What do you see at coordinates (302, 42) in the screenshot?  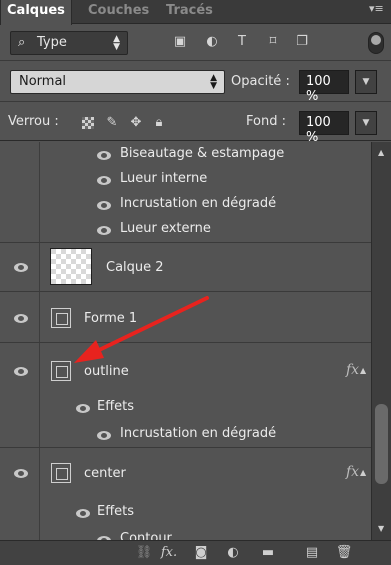 I see `smart-object-filter-icon: ❐` at bounding box center [302, 42].